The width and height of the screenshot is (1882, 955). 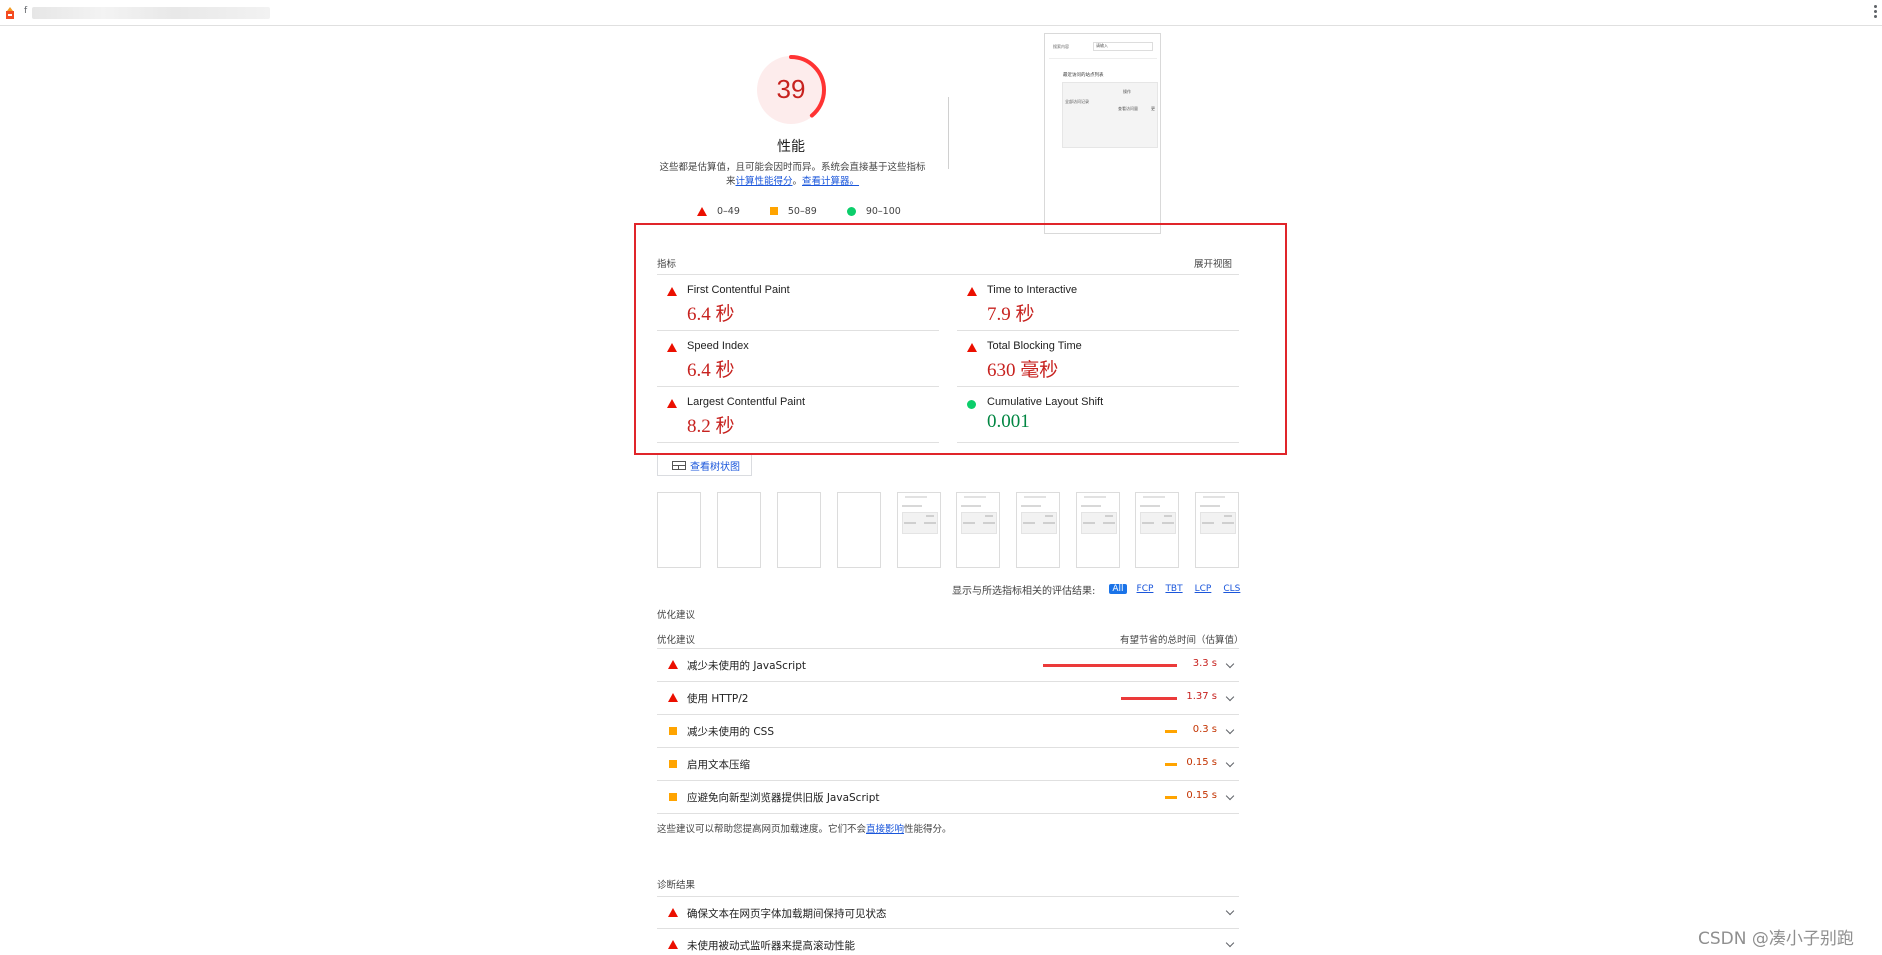 I want to click on view-treemap-button: 查看树状图, so click(x=704, y=465).